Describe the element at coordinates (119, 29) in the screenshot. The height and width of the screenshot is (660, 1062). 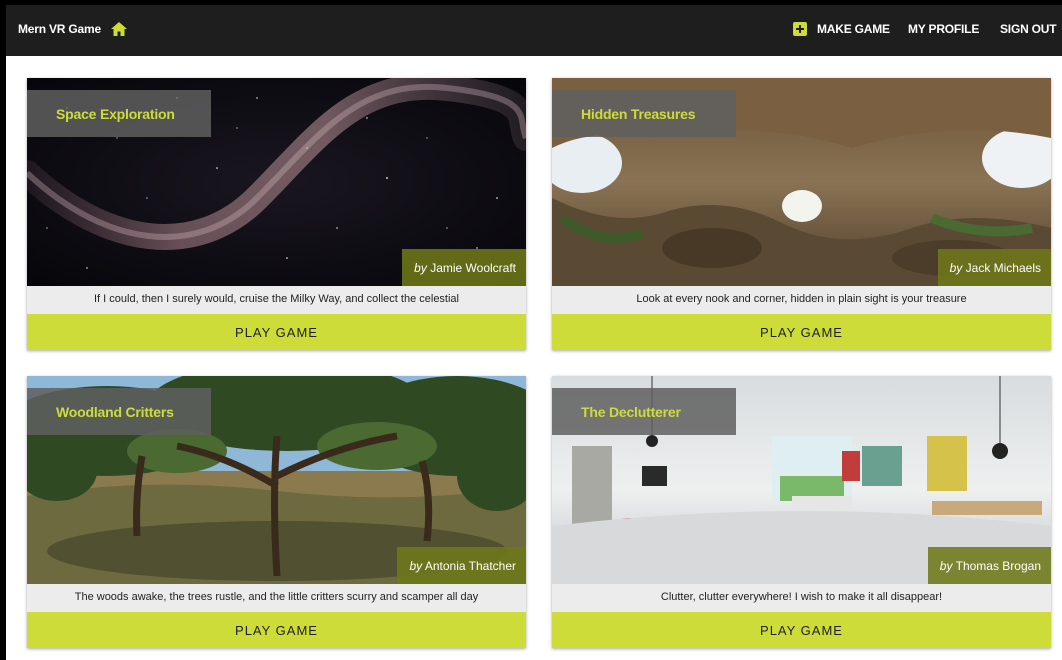
I see `home-icon` at that location.